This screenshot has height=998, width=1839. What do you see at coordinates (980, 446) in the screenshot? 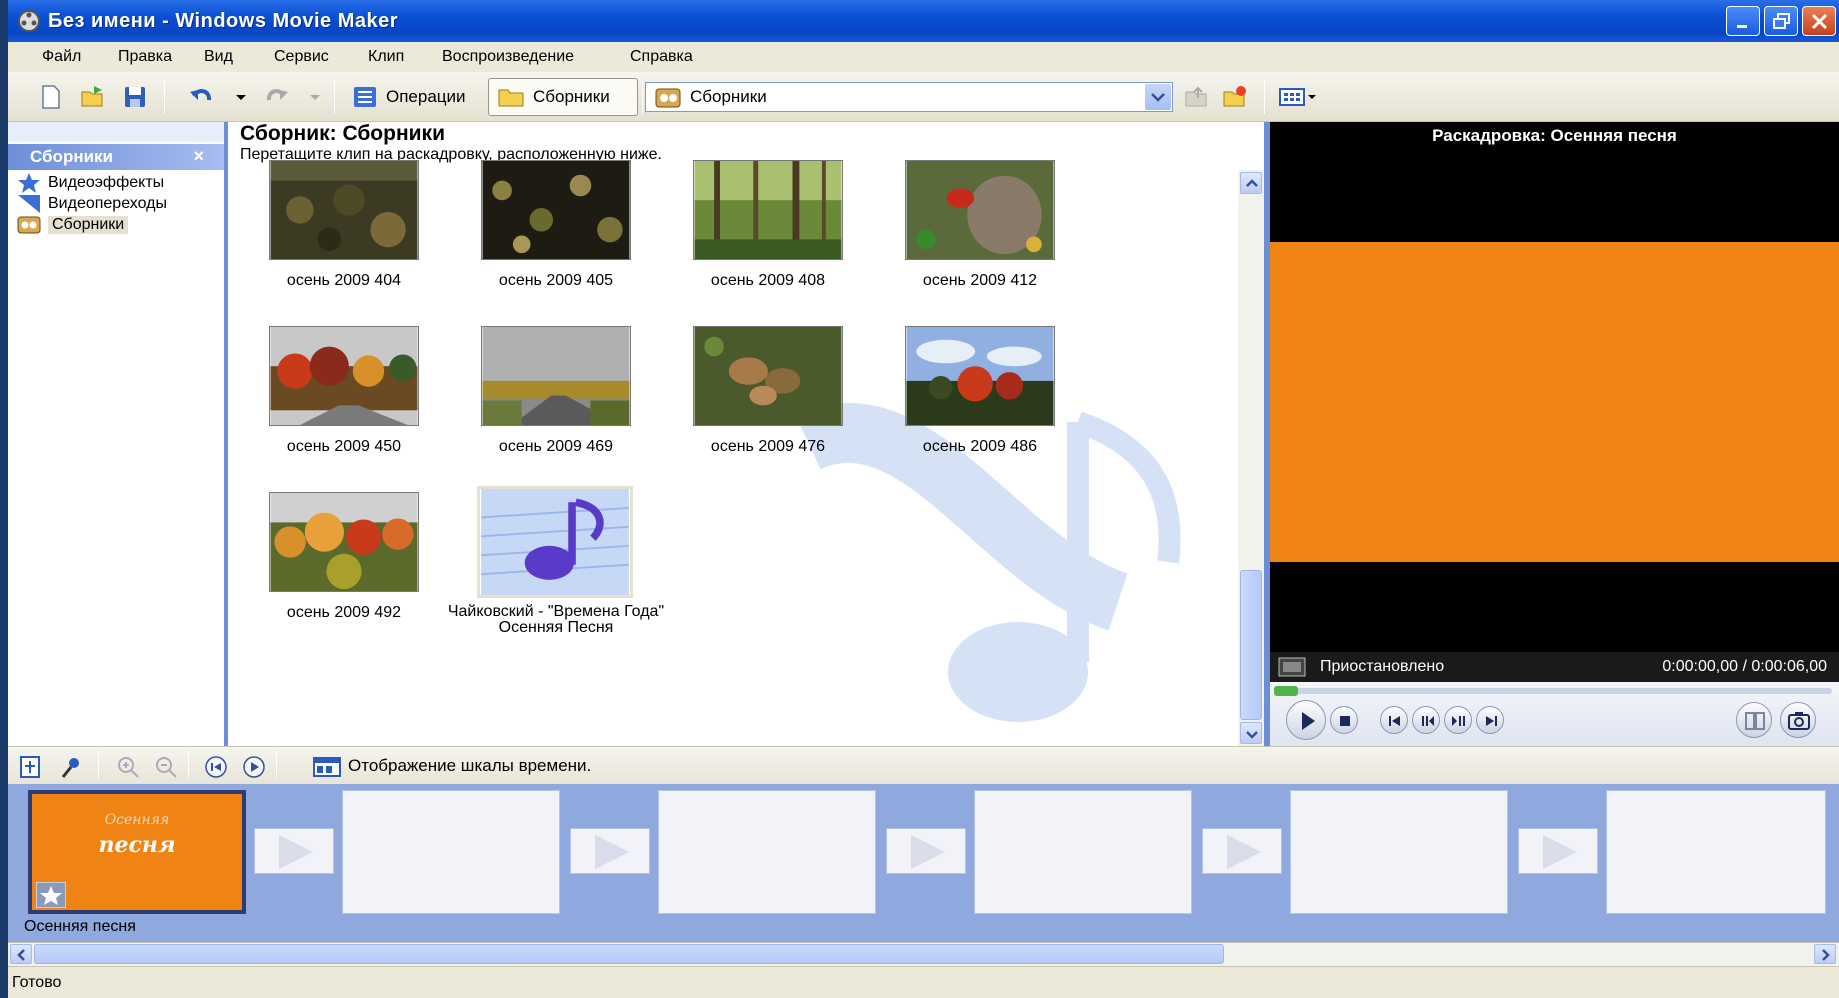
I see `clip-name: осень 2009 486` at bounding box center [980, 446].